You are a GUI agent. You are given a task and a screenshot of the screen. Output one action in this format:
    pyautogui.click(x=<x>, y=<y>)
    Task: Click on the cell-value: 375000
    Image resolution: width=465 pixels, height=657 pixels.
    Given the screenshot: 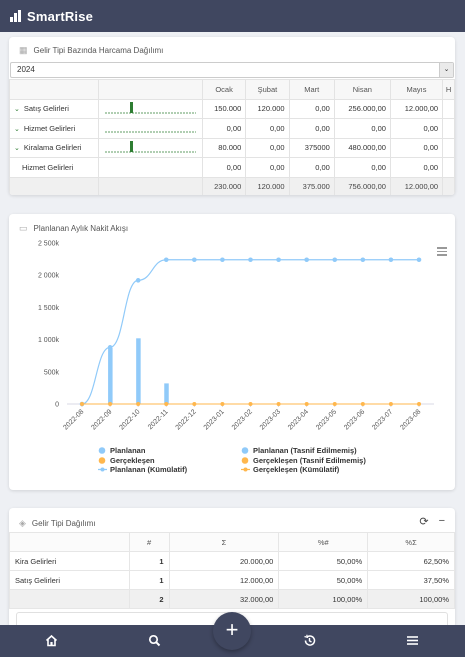 What is the action you would take?
    pyautogui.click(x=311, y=147)
    